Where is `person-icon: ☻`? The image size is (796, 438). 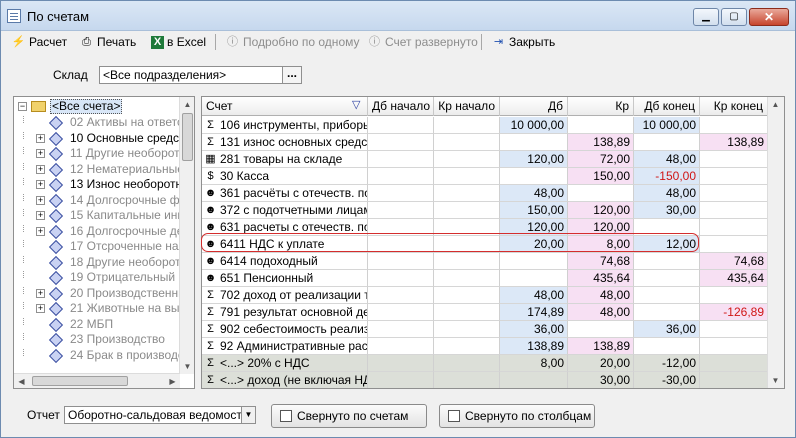 person-icon: ☻ is located at coordinates (210, 227).